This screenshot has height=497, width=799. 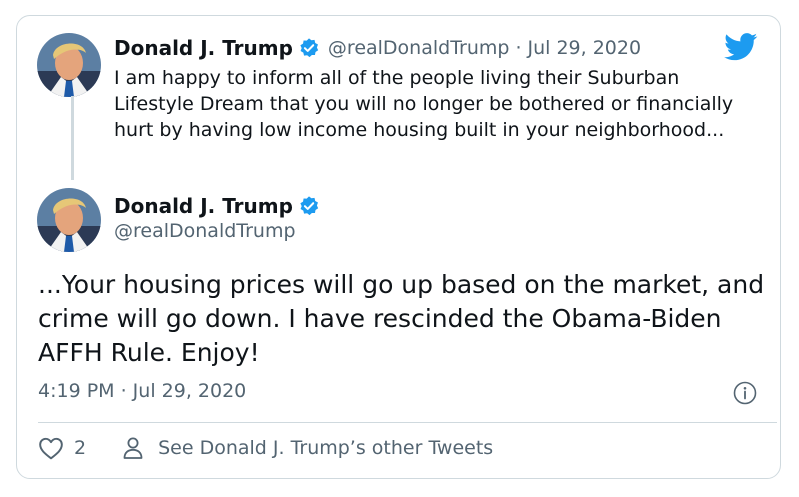 What do you see at coordinates (407, 422) in the screenshot?
I see `actions-divider` at bounding box center [407, 422].